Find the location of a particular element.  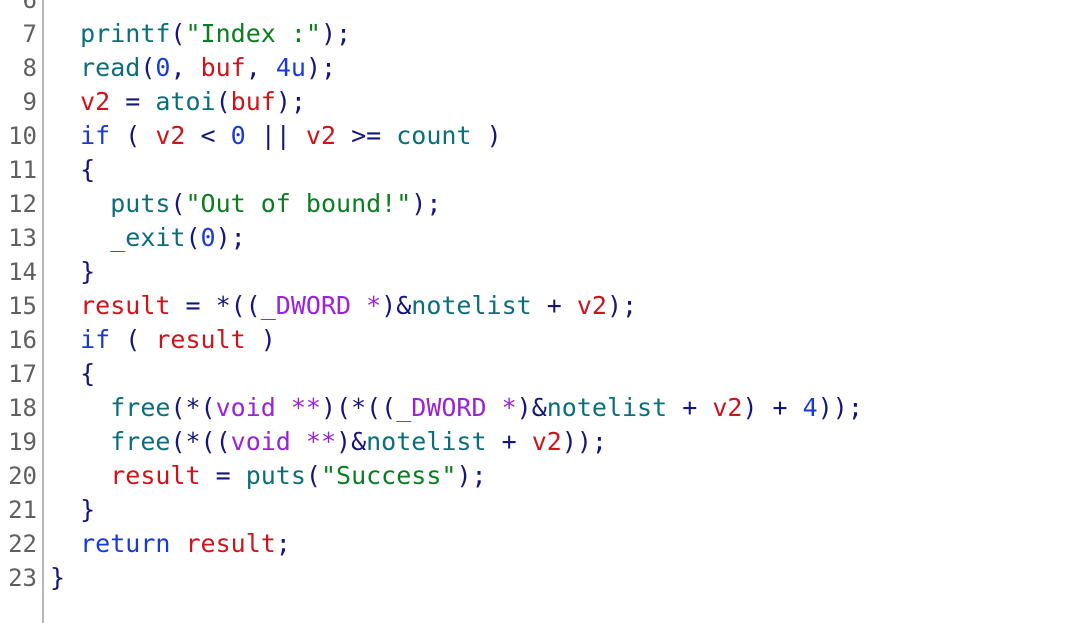

code-text: printf("Index :"); is located at coordinates (200, 34).